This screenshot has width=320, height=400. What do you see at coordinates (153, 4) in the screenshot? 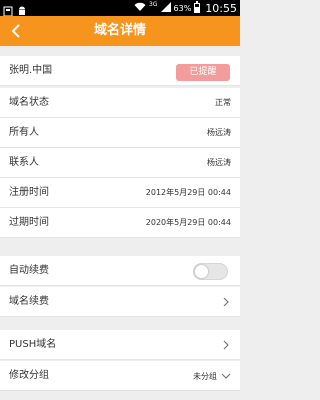
I see `network-type: 3G` at bounding box center [153, 4].